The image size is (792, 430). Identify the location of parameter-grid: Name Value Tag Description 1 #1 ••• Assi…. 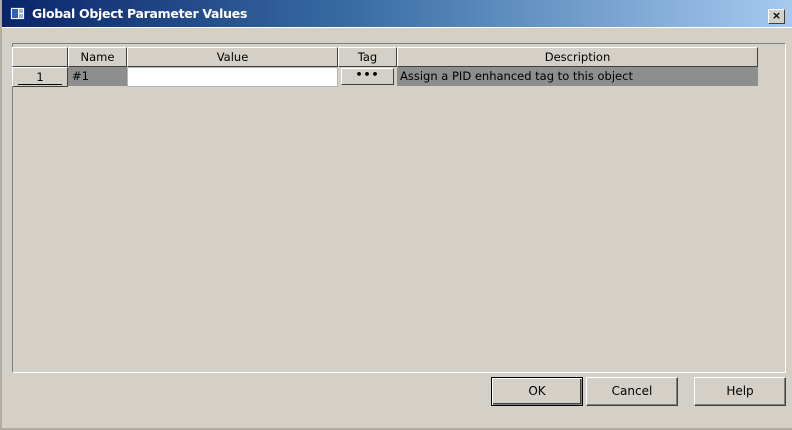
(385, 67).